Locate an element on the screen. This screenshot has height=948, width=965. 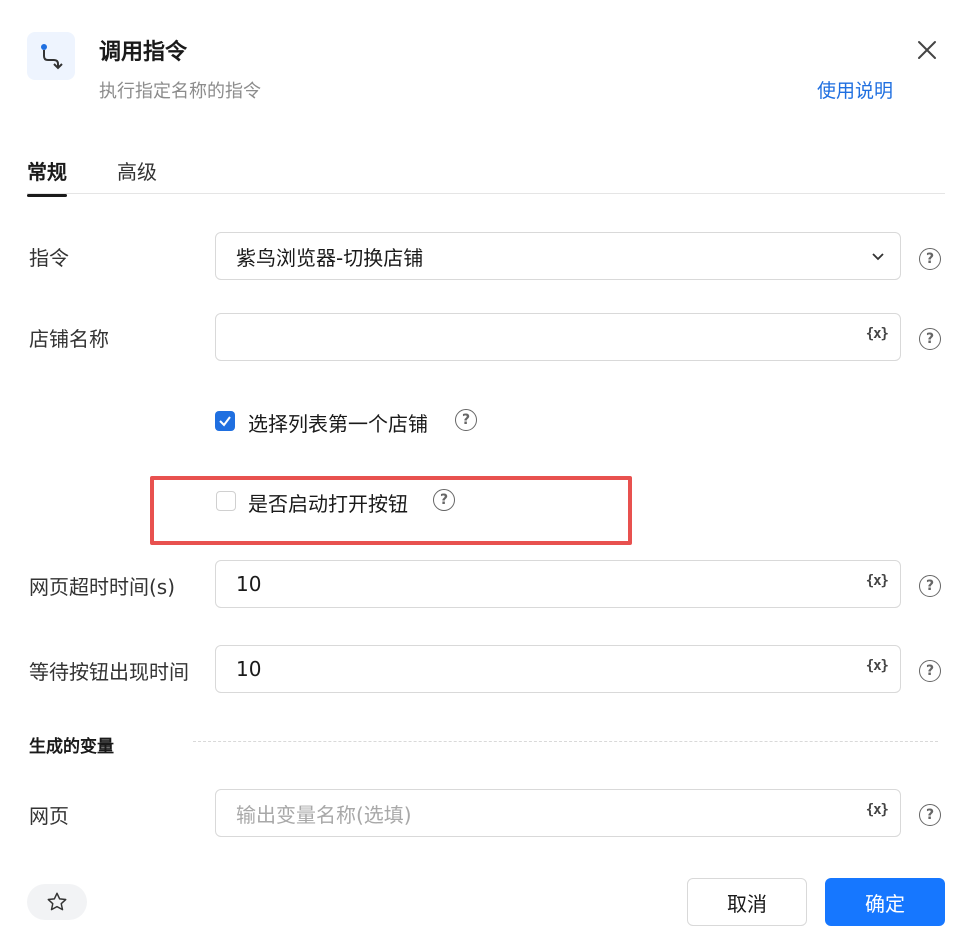
tab-advanced: 高级 is located at coordinates (137, 170).